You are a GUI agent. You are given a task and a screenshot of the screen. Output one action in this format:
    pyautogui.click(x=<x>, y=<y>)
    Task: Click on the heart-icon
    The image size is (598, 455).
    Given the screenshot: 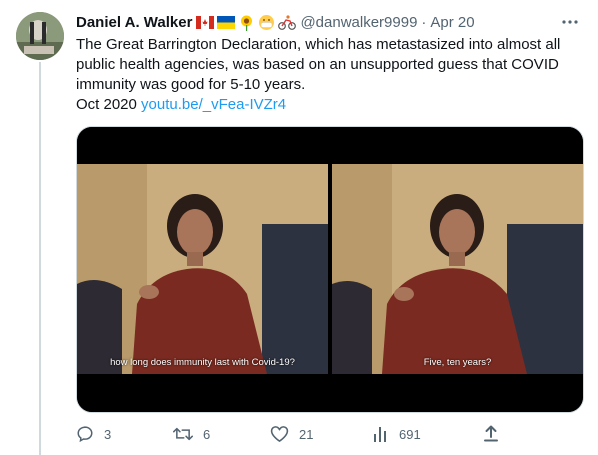 What is the action you would take?
    pyautogui.click(x=279, y=434)
    